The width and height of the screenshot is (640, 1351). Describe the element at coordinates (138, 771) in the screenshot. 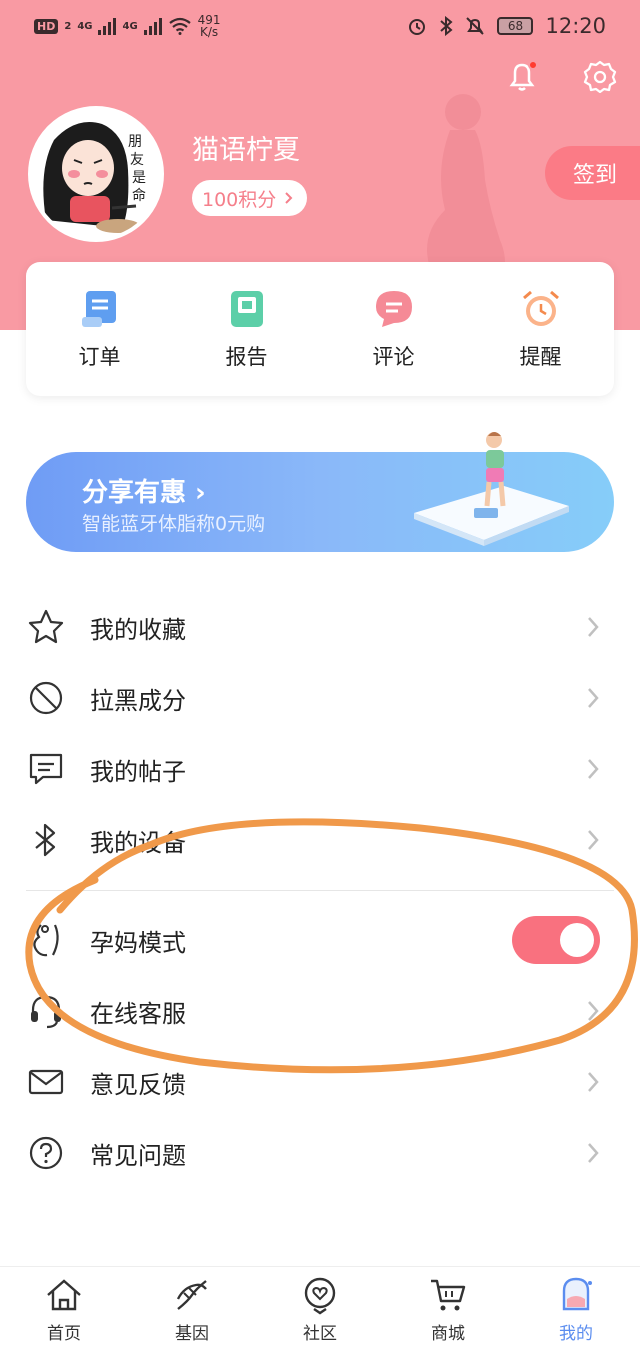

I see `menu-item-label: 我的帖子` at that location.